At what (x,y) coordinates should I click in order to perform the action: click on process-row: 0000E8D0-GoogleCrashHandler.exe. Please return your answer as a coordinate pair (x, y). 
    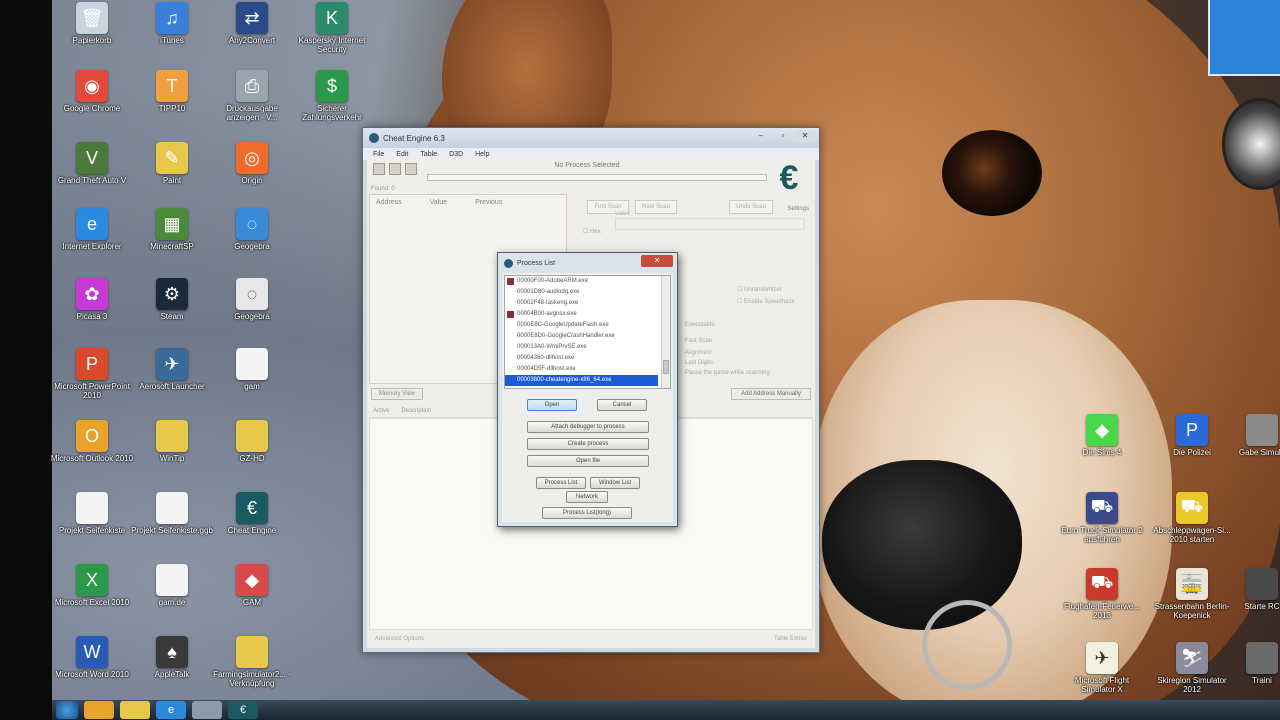
    Looking at the image, I should click on (587, 336).